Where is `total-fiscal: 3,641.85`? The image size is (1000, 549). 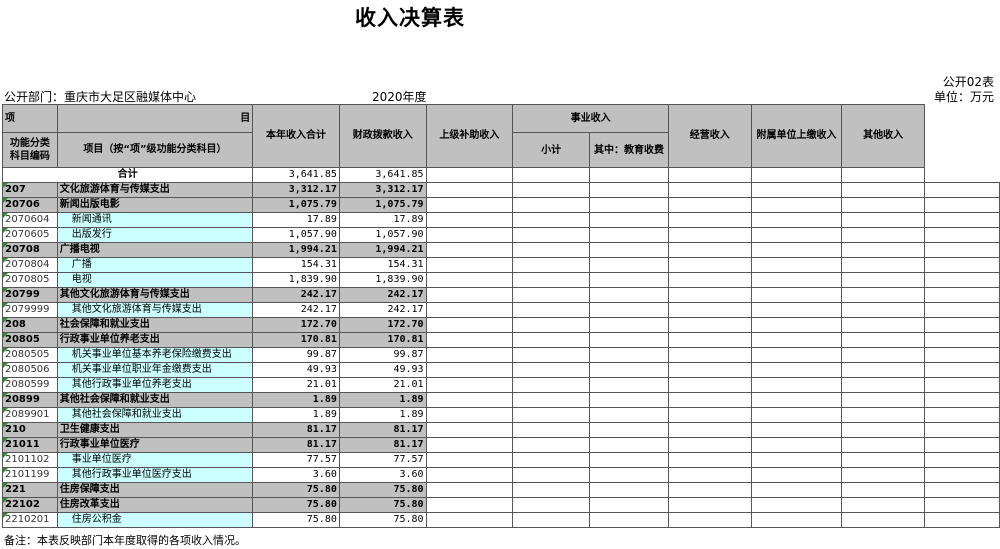 total-fiscal: 3,641.85 is located at coordinates (382, 175).